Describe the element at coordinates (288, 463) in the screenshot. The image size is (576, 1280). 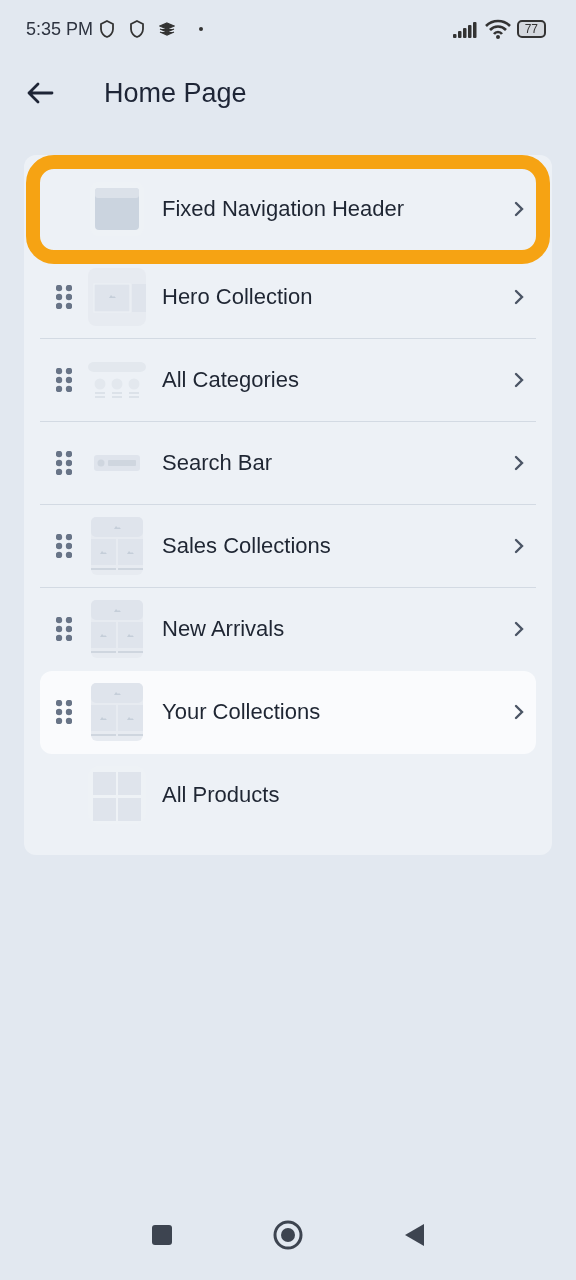
I see `section-row: Search Bar` at that location.